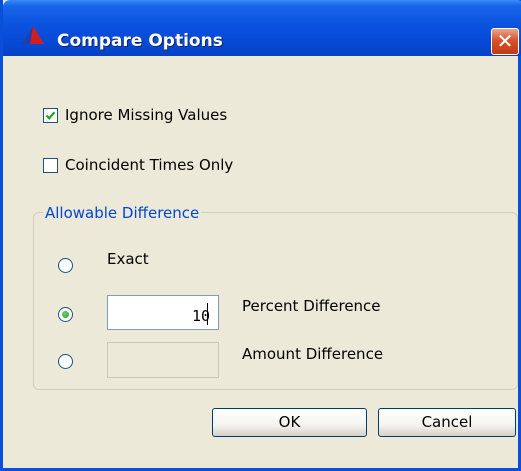 Image resolution: width=521 pixels, height=471 pixels. What do you see at coordinates (289, 422) in the screenshot?
I see `ok-button: OK` at bounding box center [289, 422].